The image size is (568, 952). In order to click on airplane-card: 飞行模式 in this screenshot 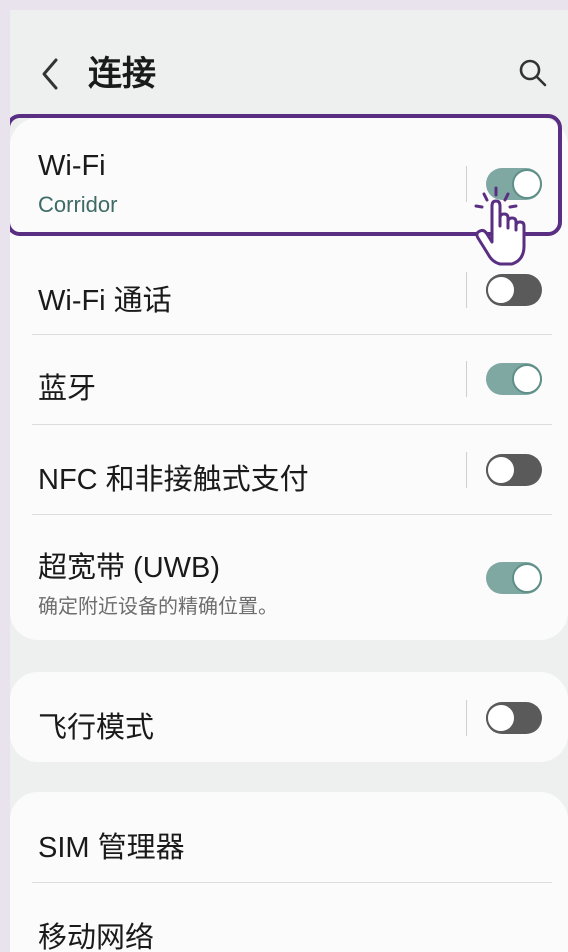, I will do `click(289, 717)`.